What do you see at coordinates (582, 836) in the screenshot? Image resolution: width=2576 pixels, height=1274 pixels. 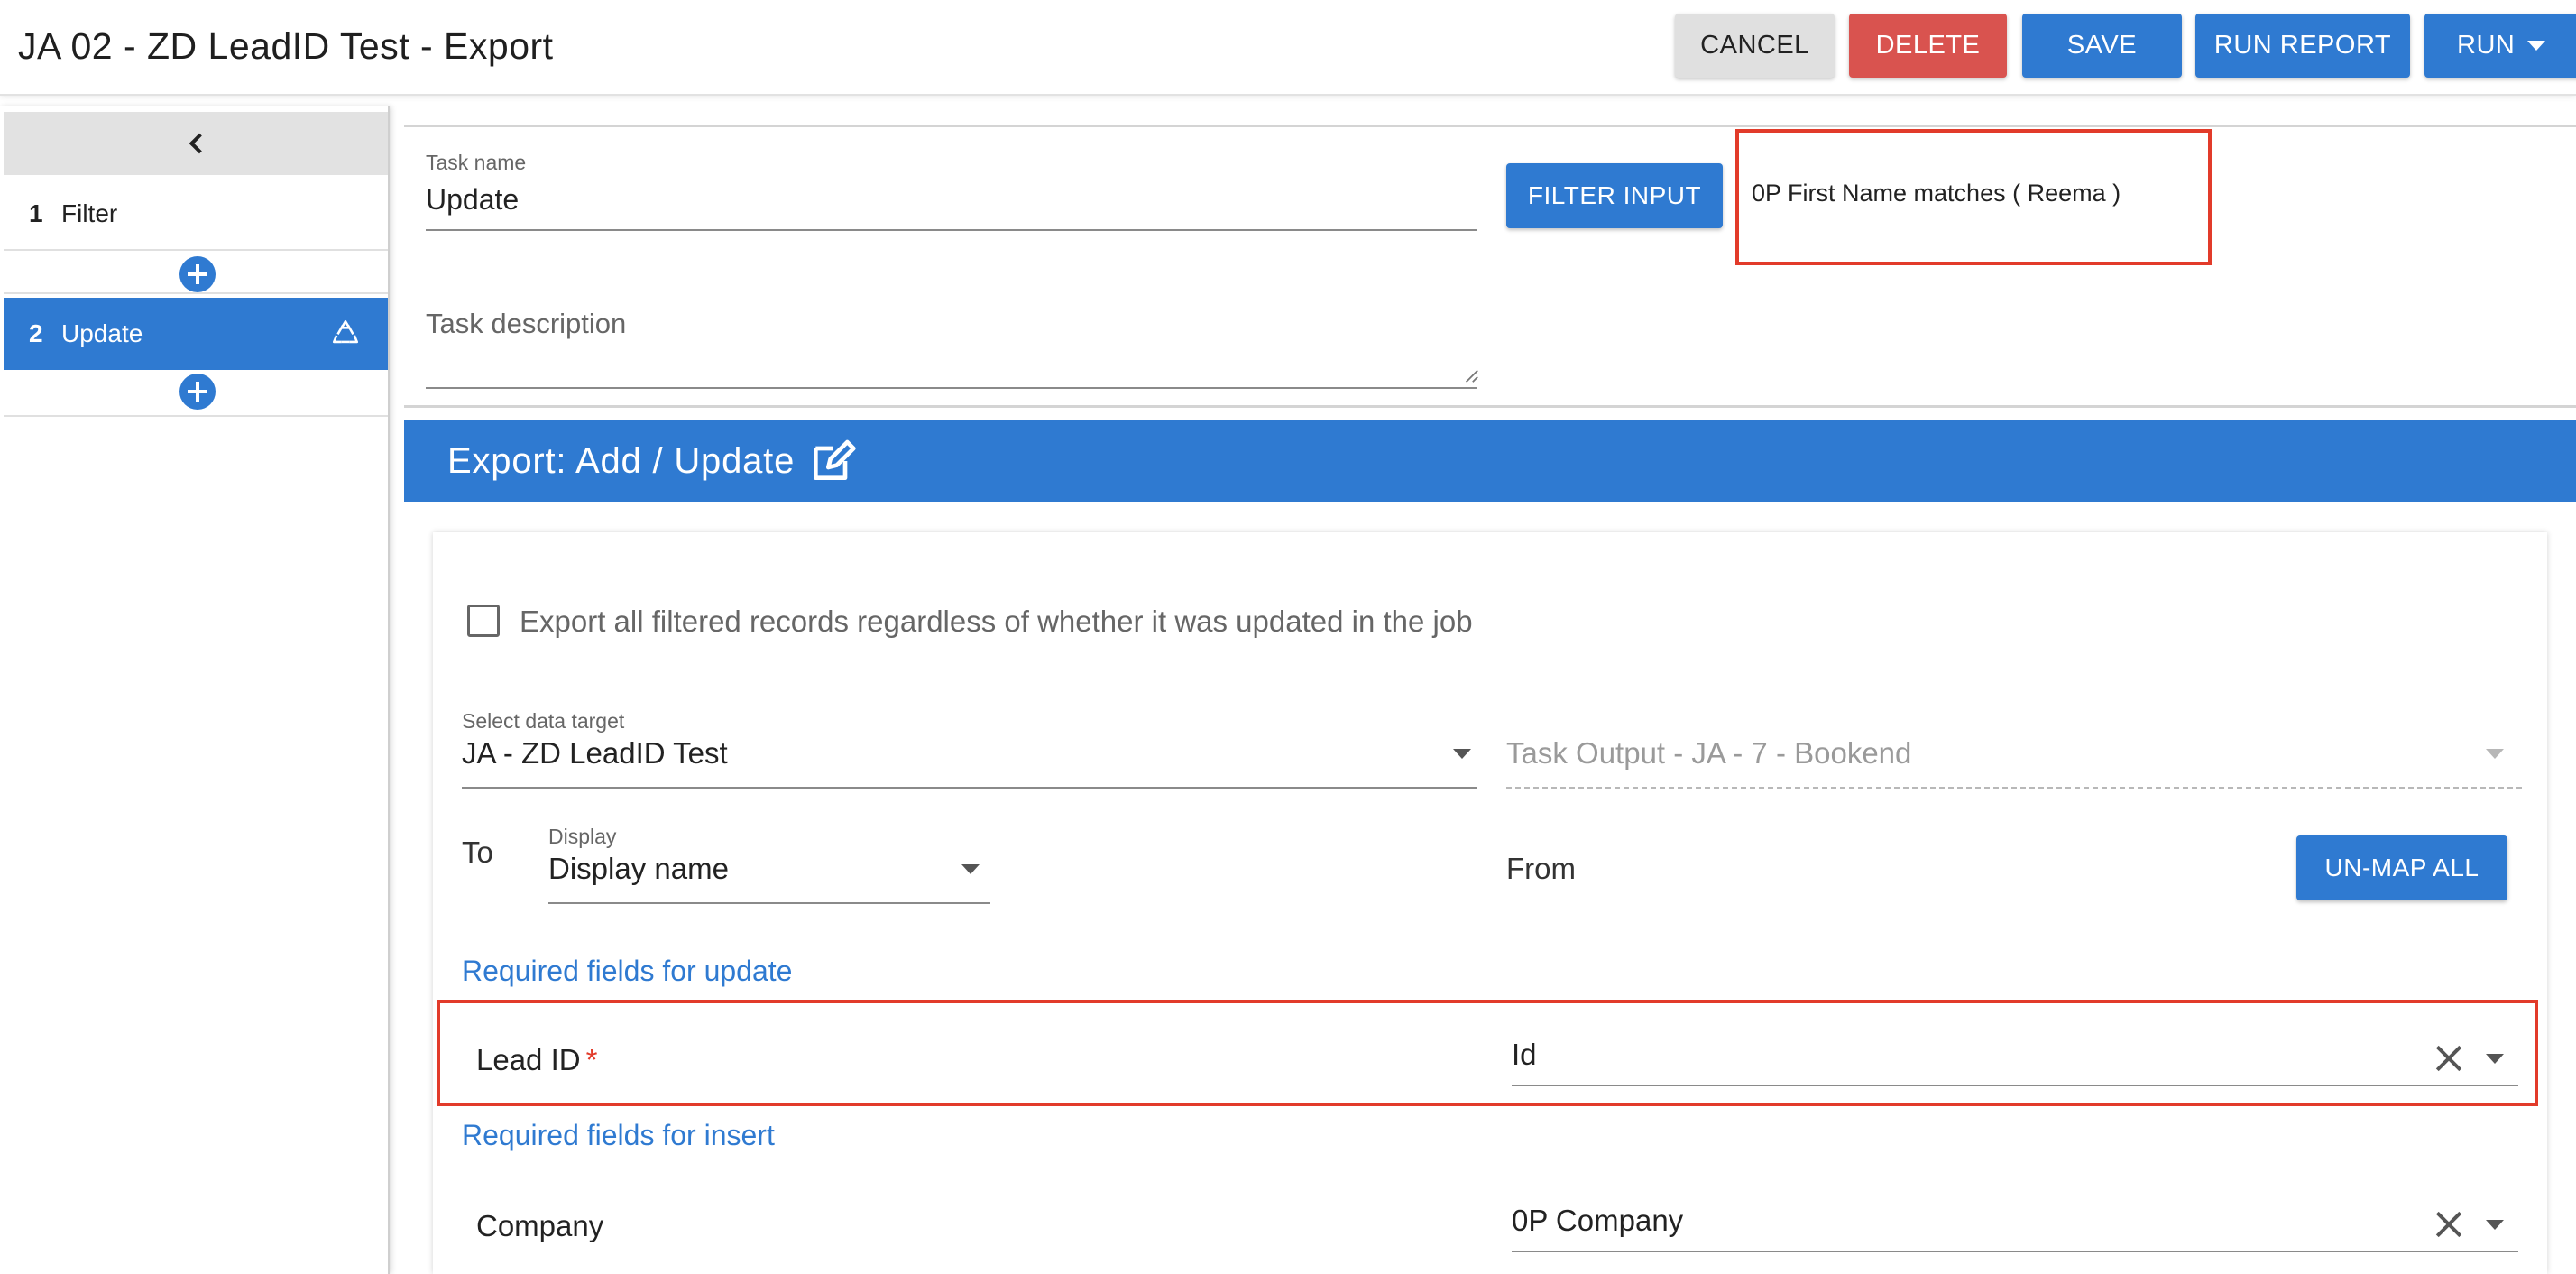 I see `display-label: Display` at bounding box center [582, 836].